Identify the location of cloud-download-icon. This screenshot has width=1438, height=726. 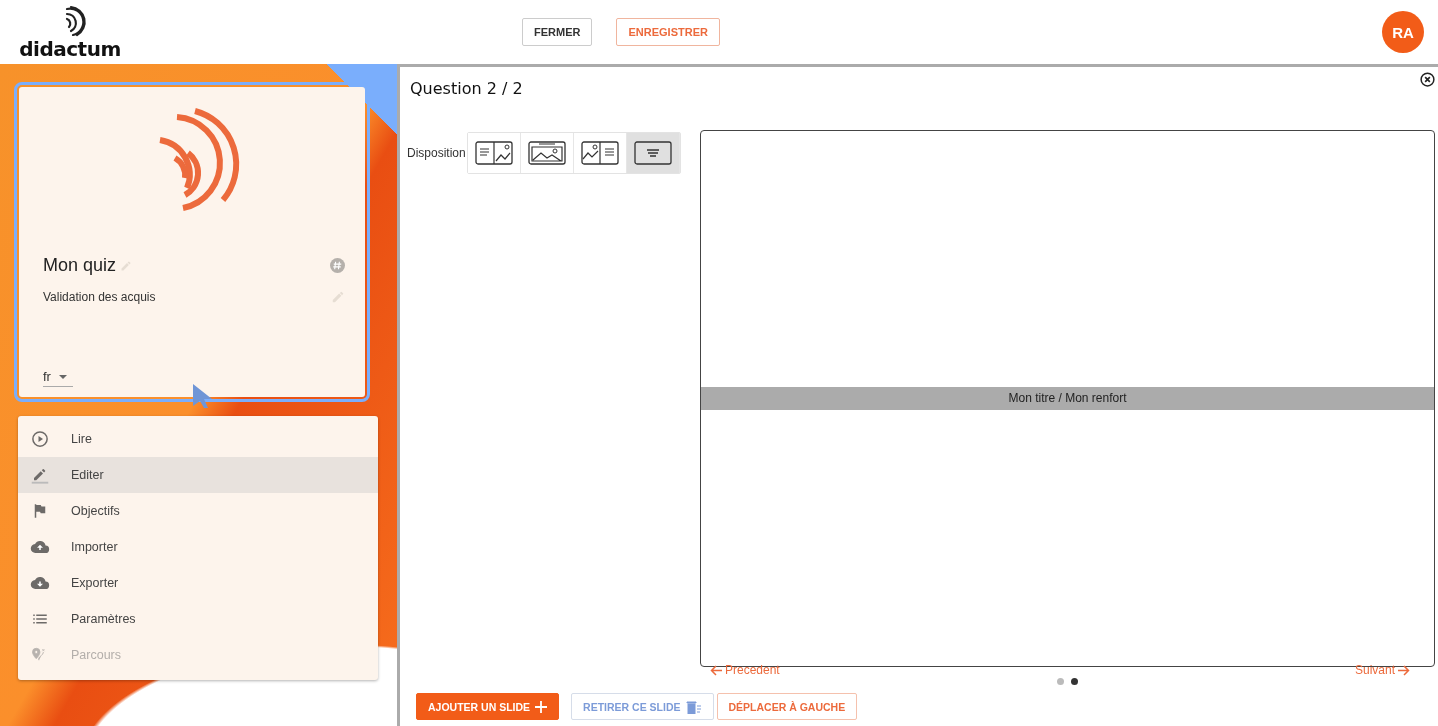
(40, 583).